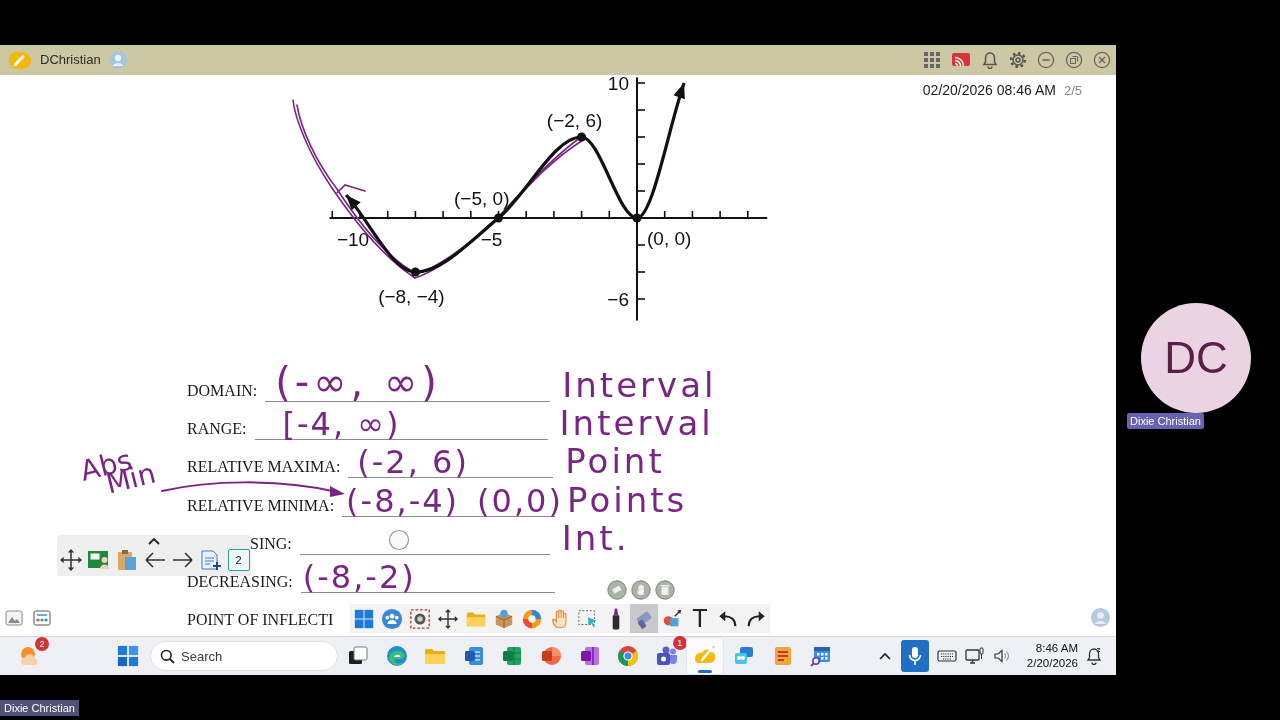 The image size is (1280, 720). What do you see at coordinates (210, 560) in the screenshot?
I see `add-page-icon` at bounding box center [210, 560].